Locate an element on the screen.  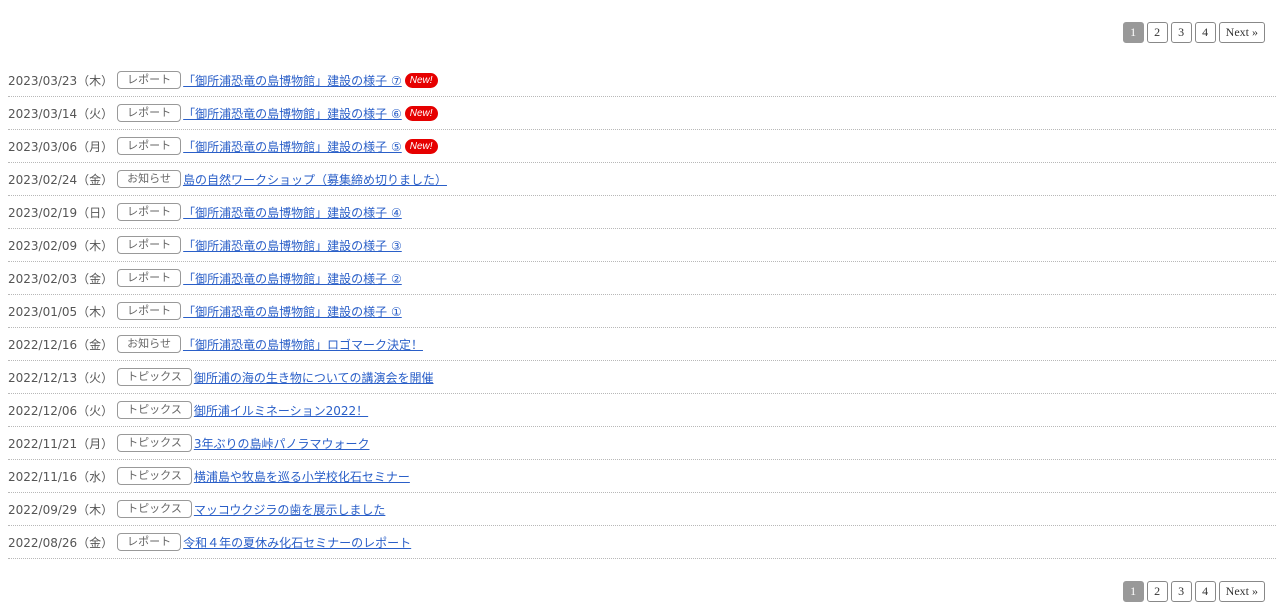
news-title-link: 「御所浦恐竜の島博物館」建設の様子 ④ is located at coordinates (292, 212).